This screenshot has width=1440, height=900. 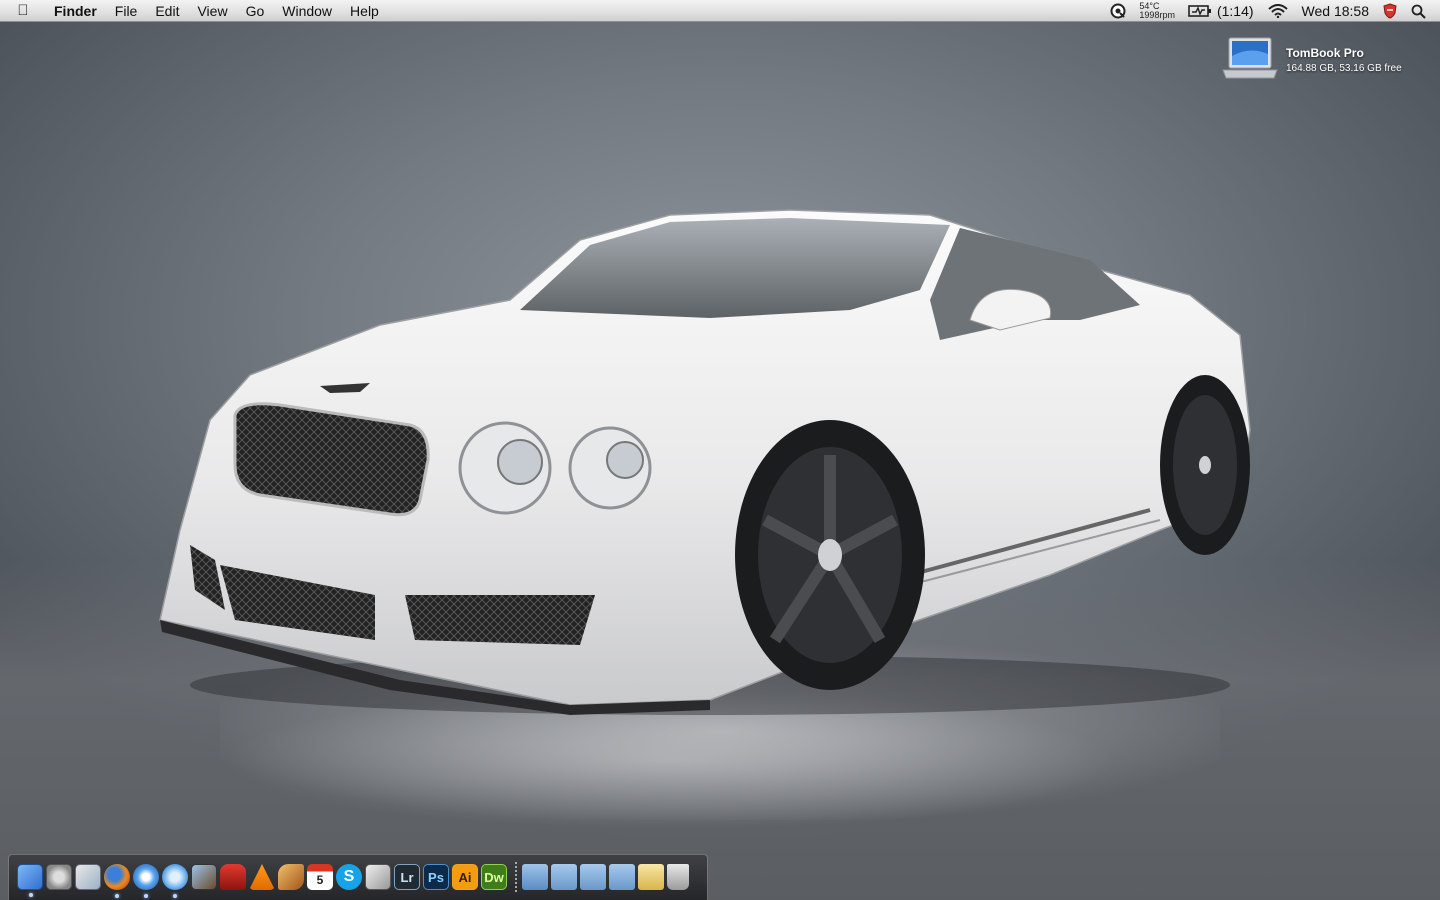 I want to click on wifi-menu, so click(x=1278, y=11).